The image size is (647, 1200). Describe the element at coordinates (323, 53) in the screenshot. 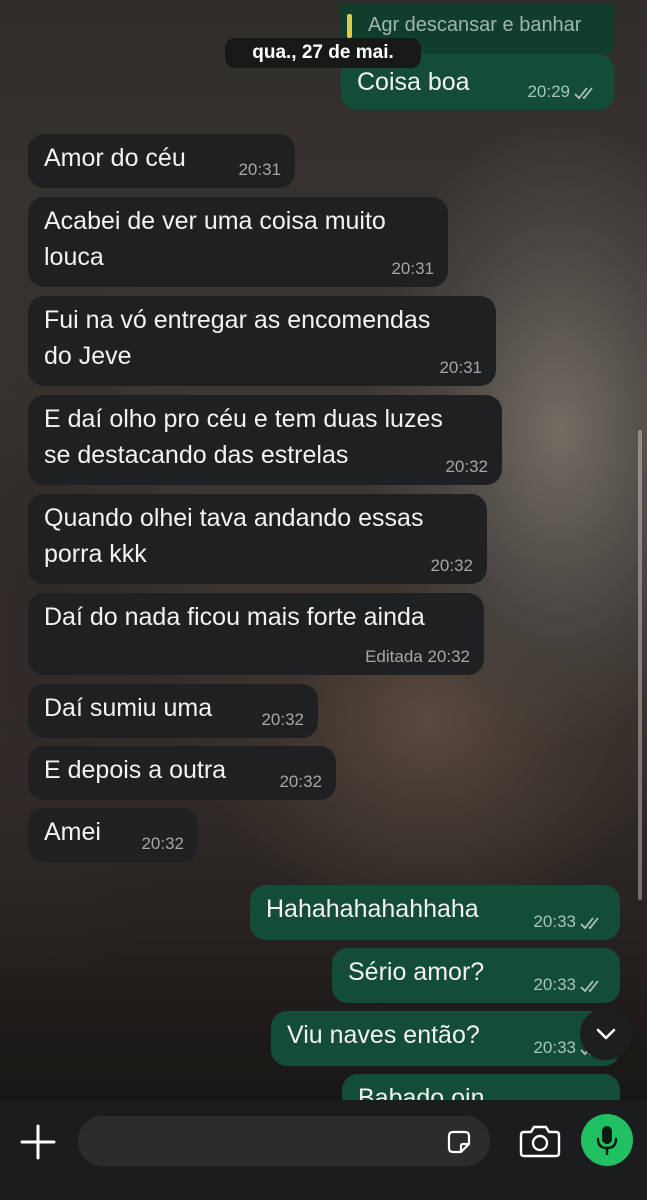

I see `date-separator: qua., 27 de mai.` at that location.